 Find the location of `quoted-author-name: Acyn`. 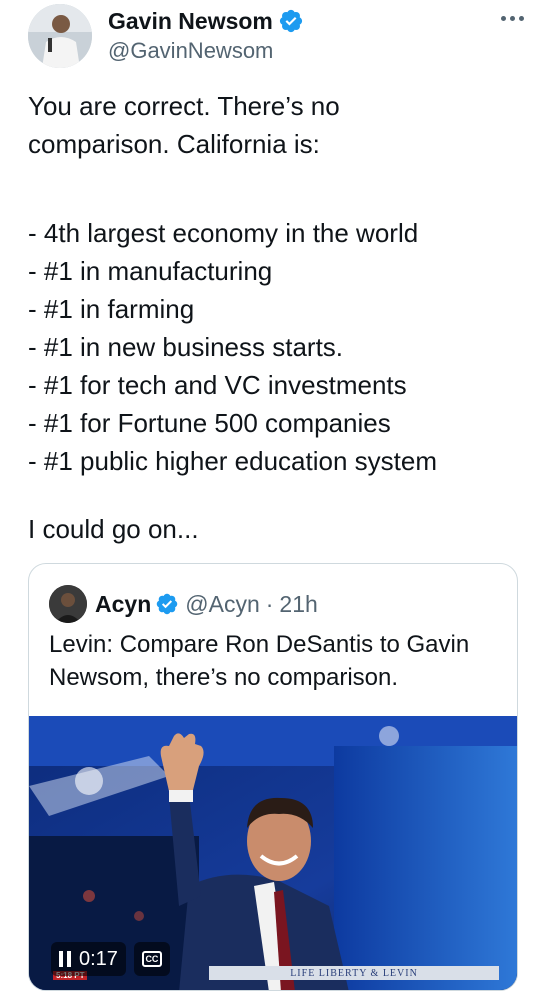

quoted-author-name: Acyn is located at coordinates (123, 603).